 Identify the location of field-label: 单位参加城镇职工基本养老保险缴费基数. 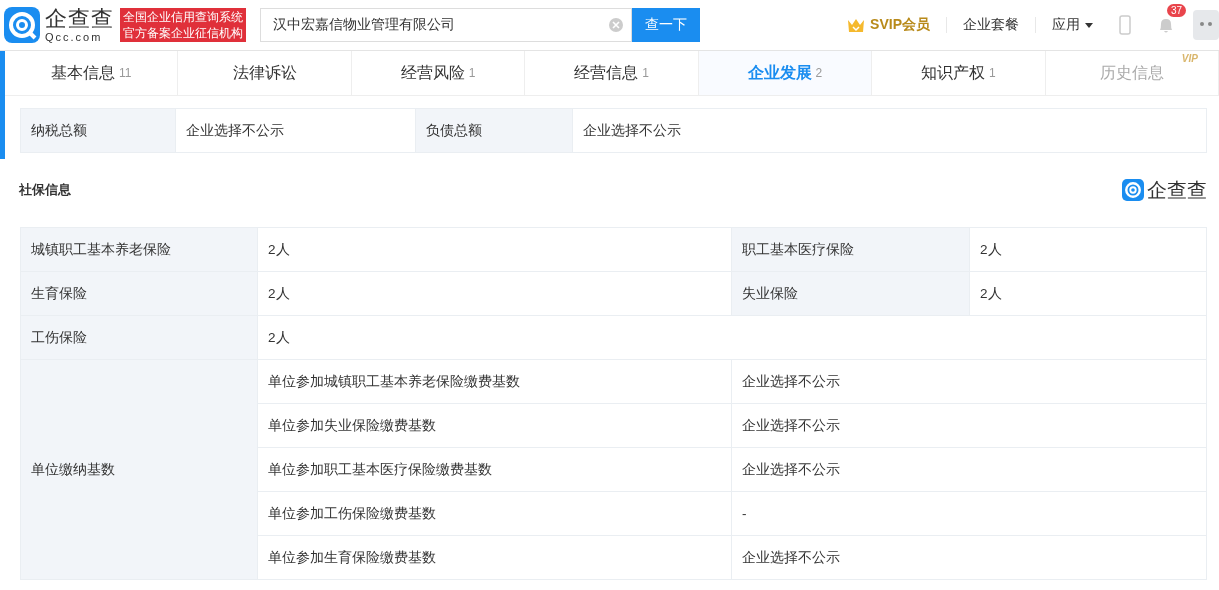
(494, 381).